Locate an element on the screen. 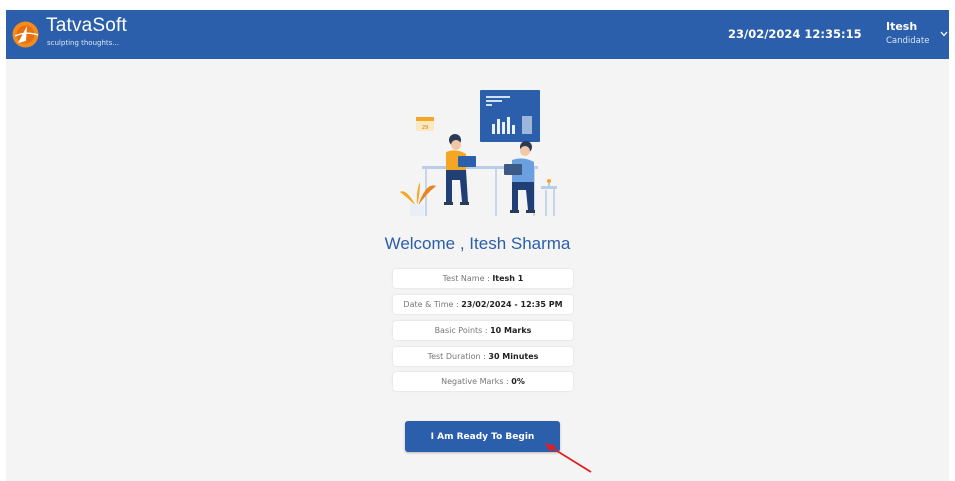  info-value: 0% is located at coordinates (518, 381).